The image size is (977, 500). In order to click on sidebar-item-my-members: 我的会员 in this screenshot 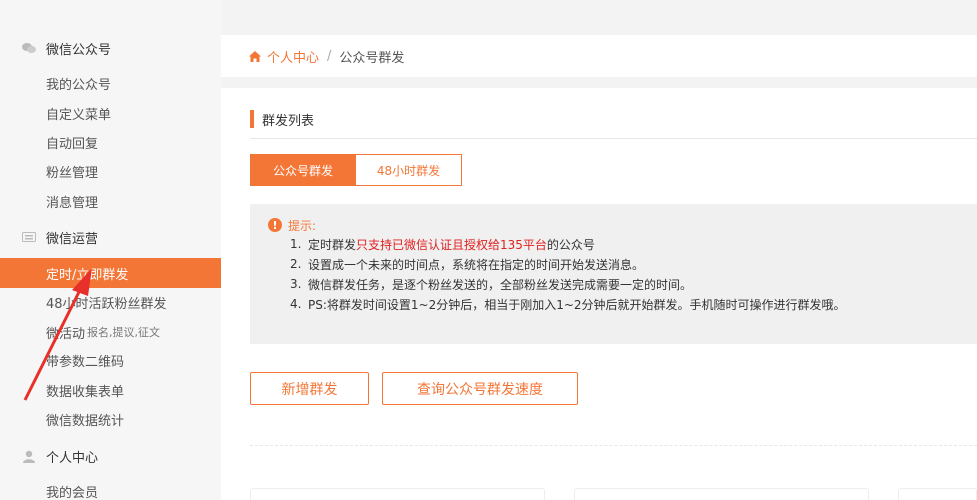, I will do `click(110, 488)`.